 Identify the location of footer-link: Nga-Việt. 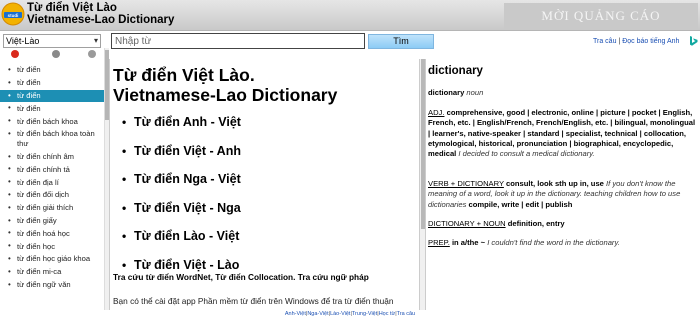
(317, 314).